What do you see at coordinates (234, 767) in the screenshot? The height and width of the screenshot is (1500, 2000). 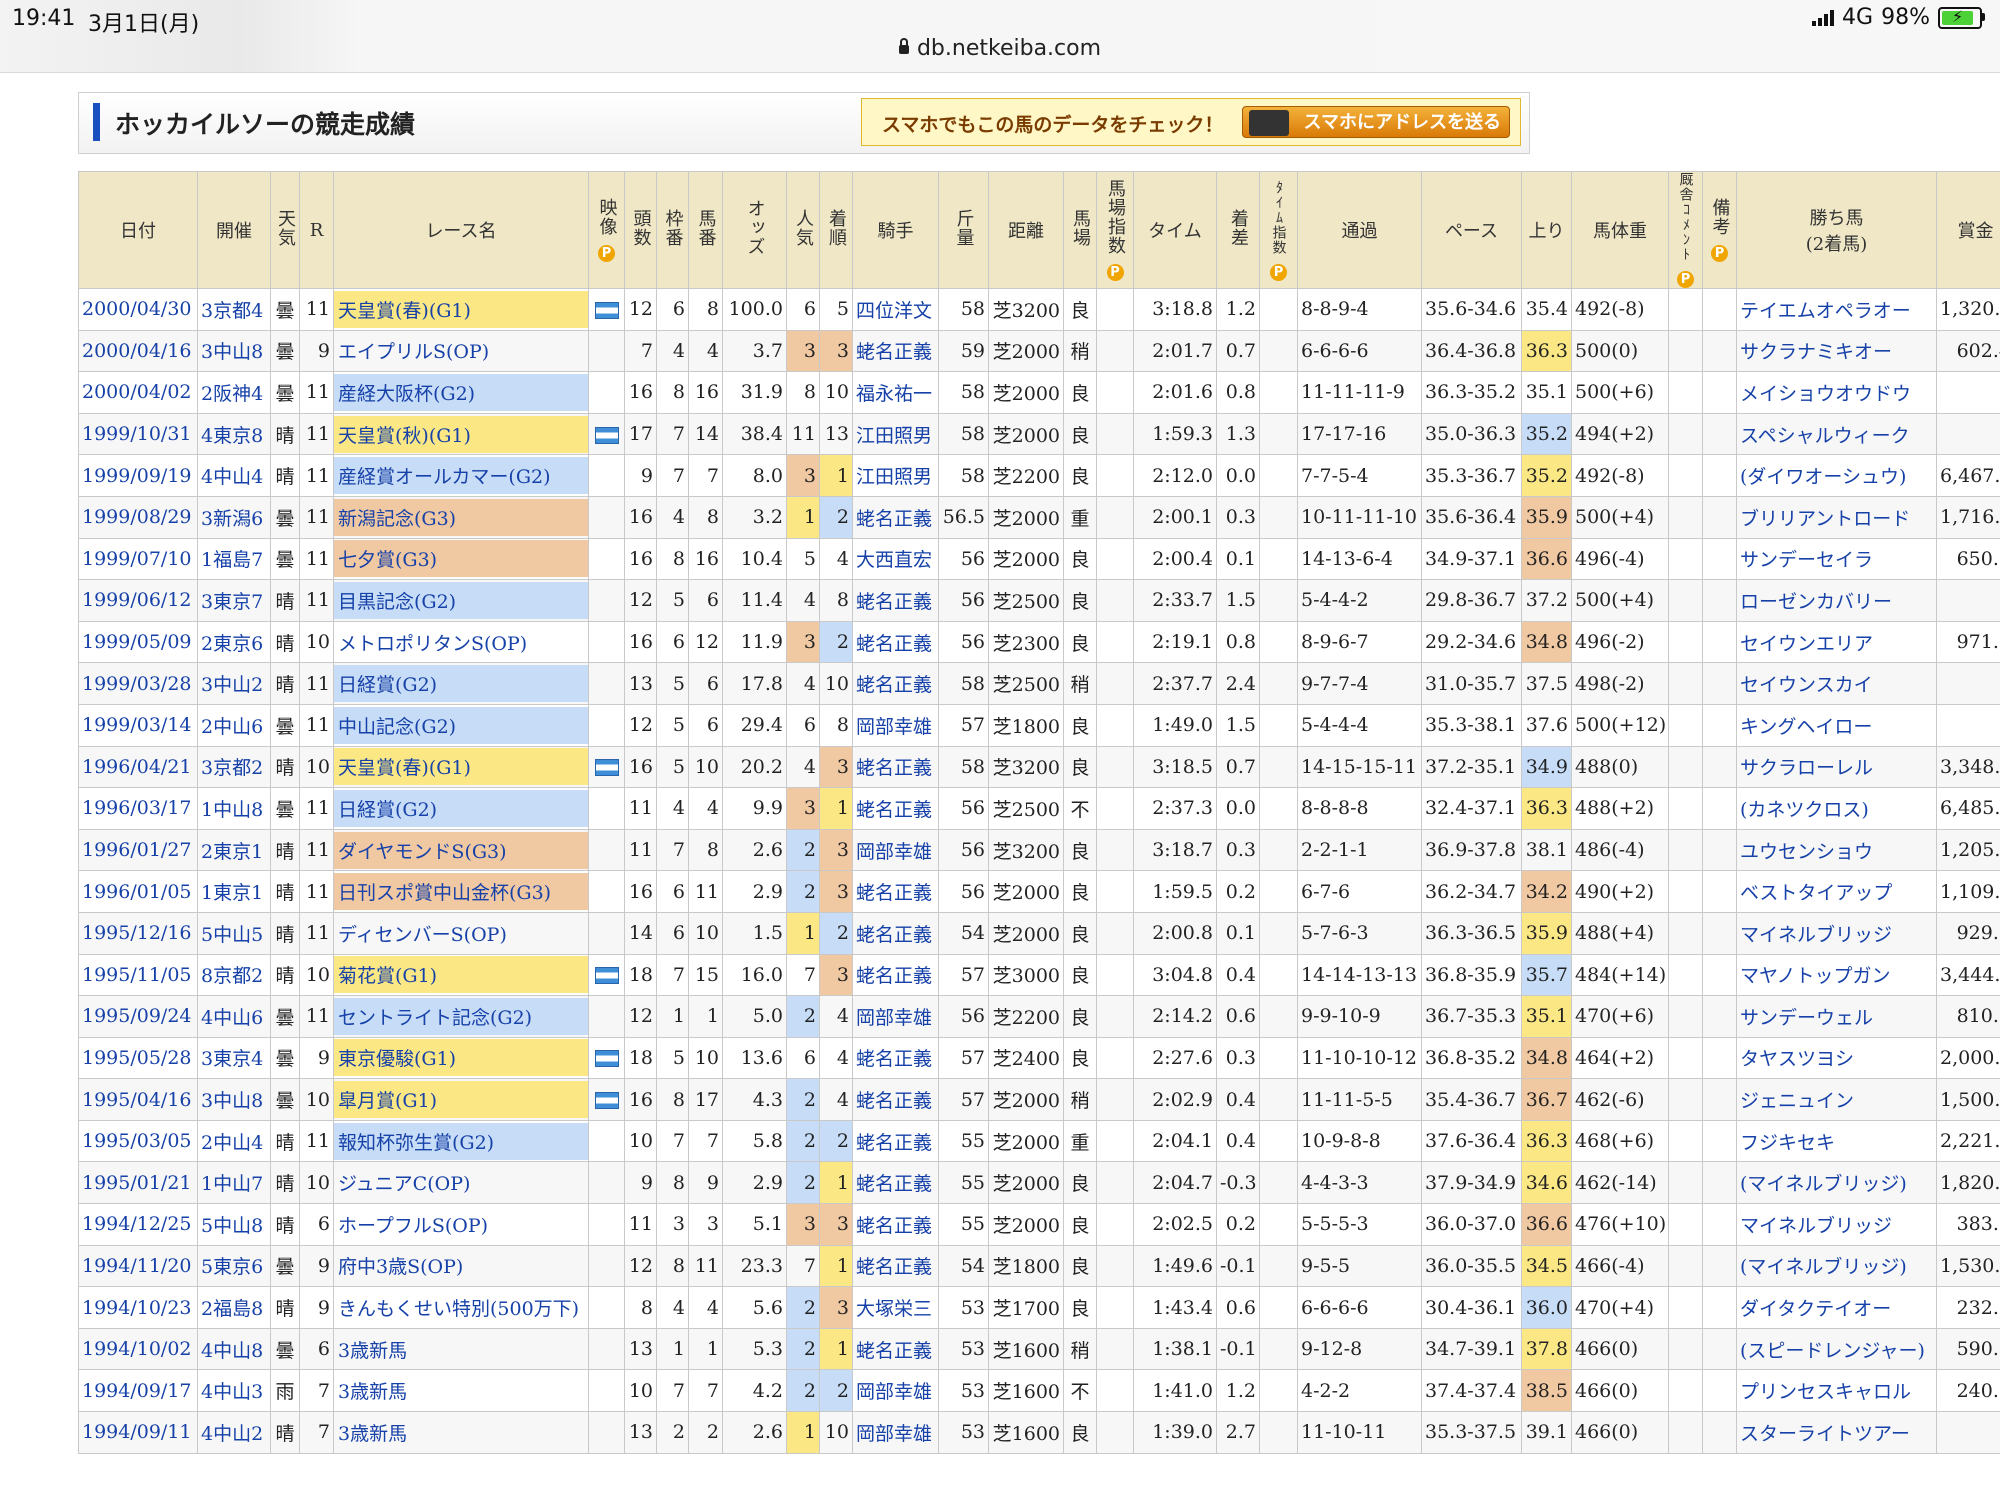 I see `cell-開催: 3京都2` at bounding box center [234, 767].